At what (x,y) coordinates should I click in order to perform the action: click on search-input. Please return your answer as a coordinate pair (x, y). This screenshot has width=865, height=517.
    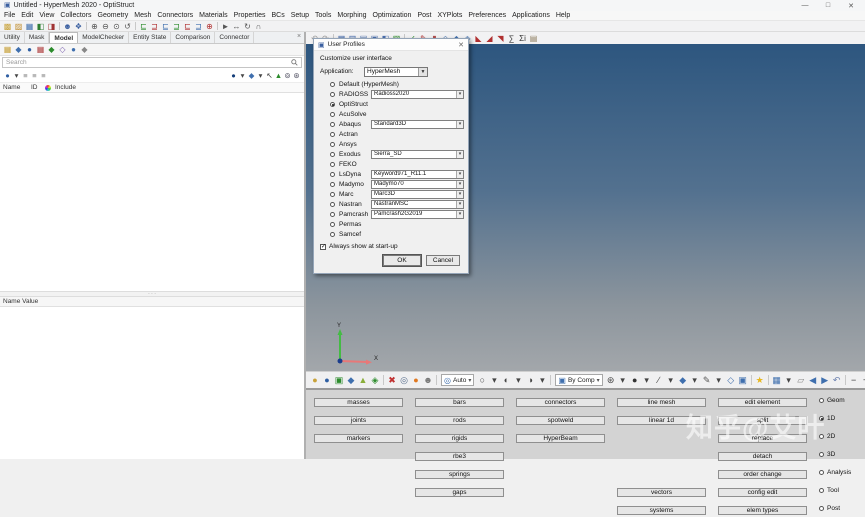
    Looking at the image, I should click on (148, 62).